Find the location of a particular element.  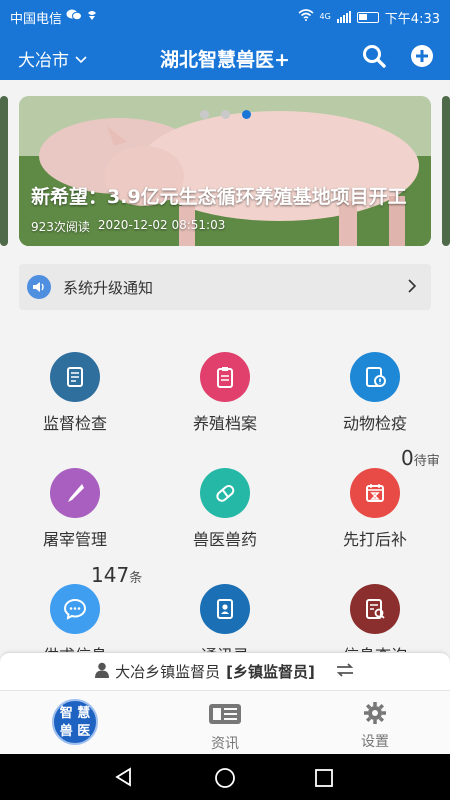

search-icon is located at coordinates (374, 59).